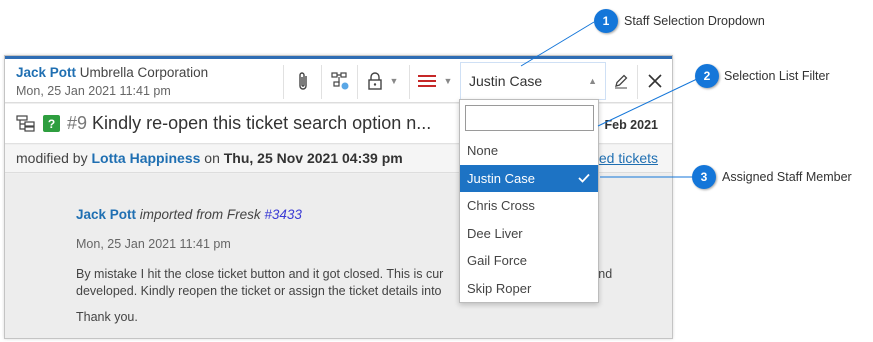 The image size is (873, 342). I want to click on attach-button, so click(303, 81).